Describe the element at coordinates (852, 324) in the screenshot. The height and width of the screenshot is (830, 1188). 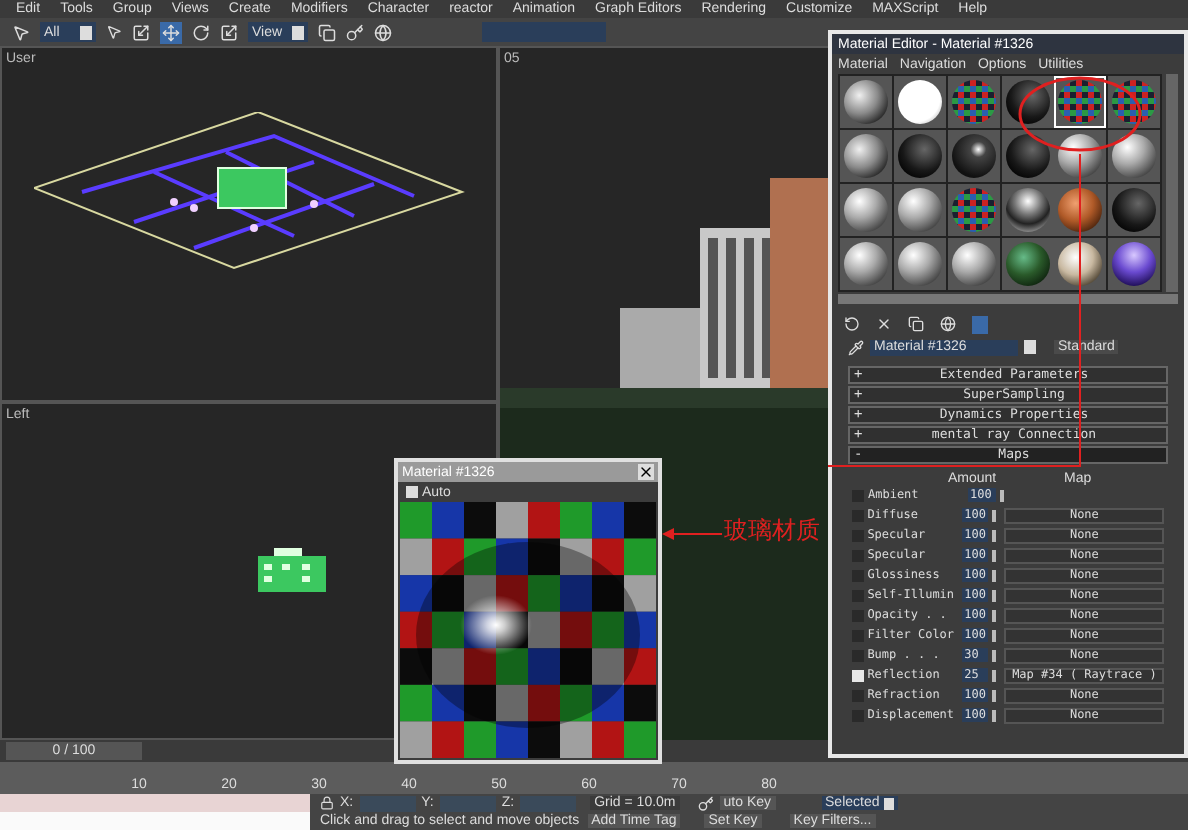
I see `undo-icon` at that location.